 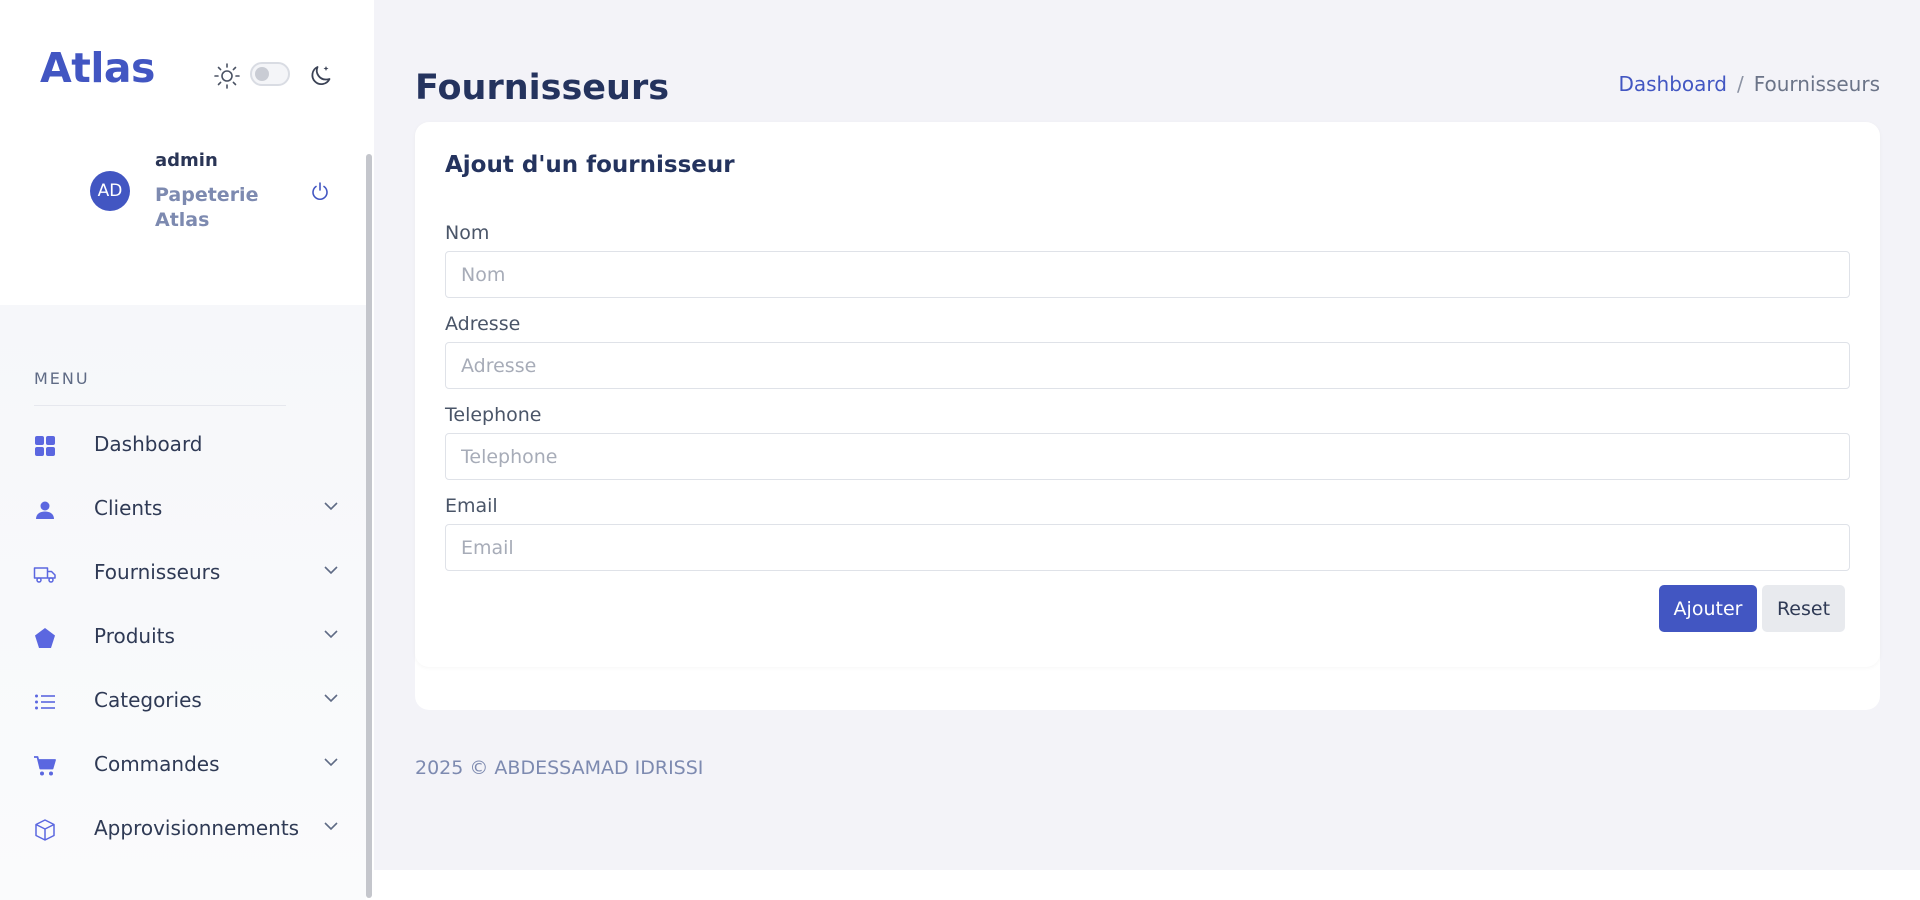 I want to click on breadcrumb: Dashboard / Fournisseurs, so click(x=1749, y=84).